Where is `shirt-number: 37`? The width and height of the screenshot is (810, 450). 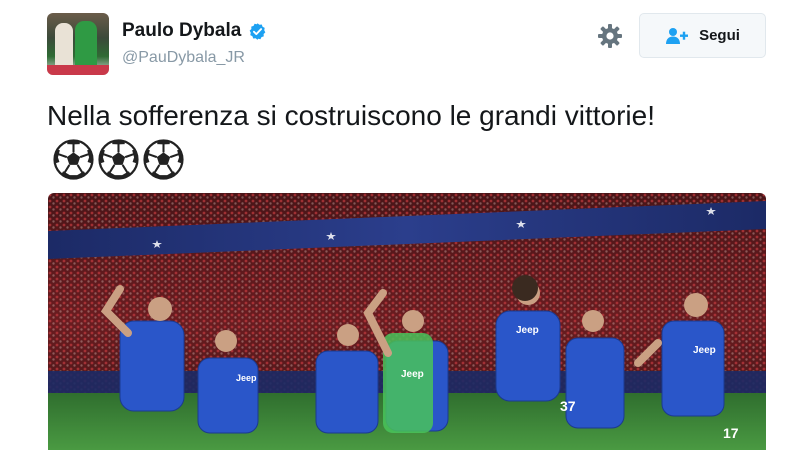 shirt-number: 37 is located at coordinates (568, 406).